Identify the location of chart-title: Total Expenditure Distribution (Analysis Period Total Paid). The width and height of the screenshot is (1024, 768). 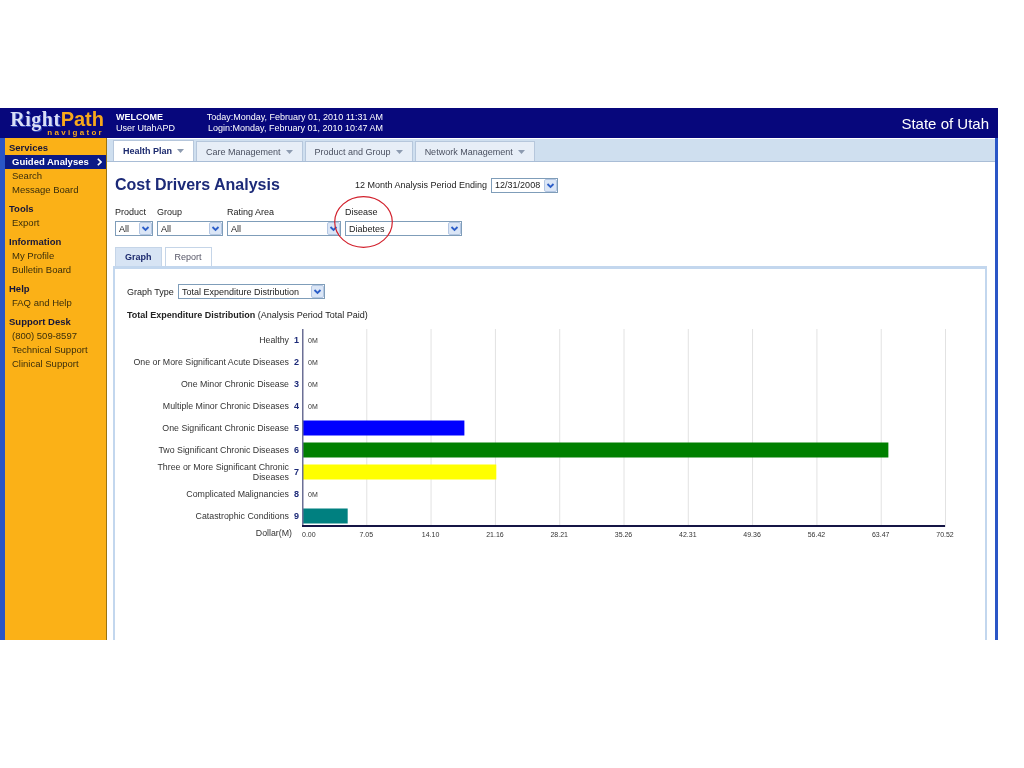
(248, 315).